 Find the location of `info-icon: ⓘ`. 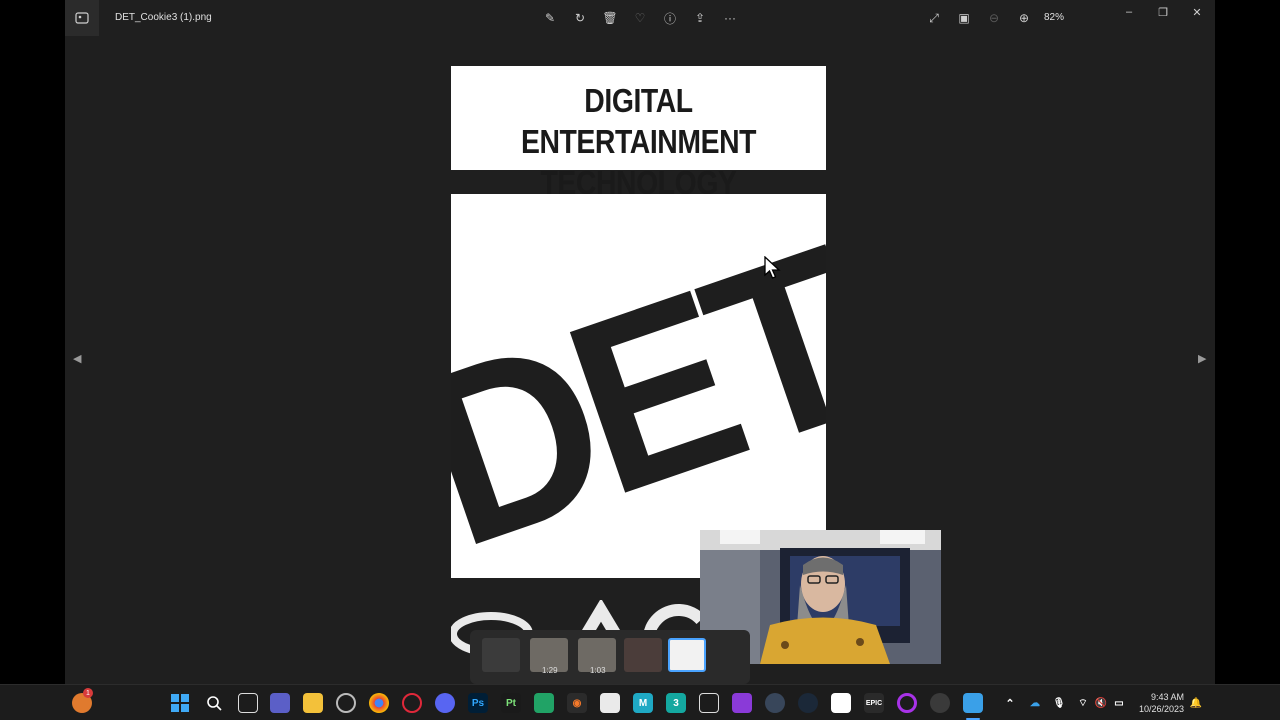

info-icon: ⓘ is located at coordinates (670, 18).